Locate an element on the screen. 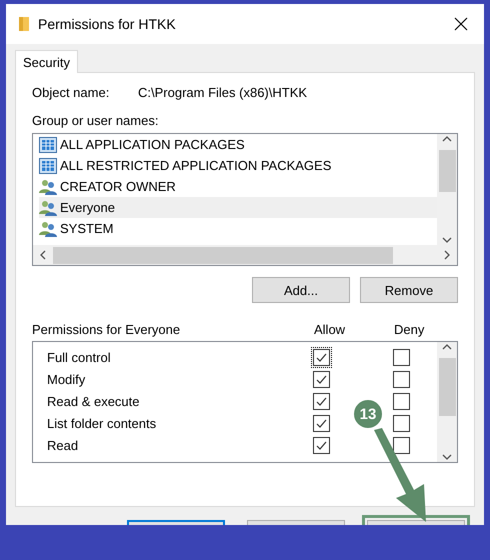  column-header: Allow is located at coordinates (330, 329).